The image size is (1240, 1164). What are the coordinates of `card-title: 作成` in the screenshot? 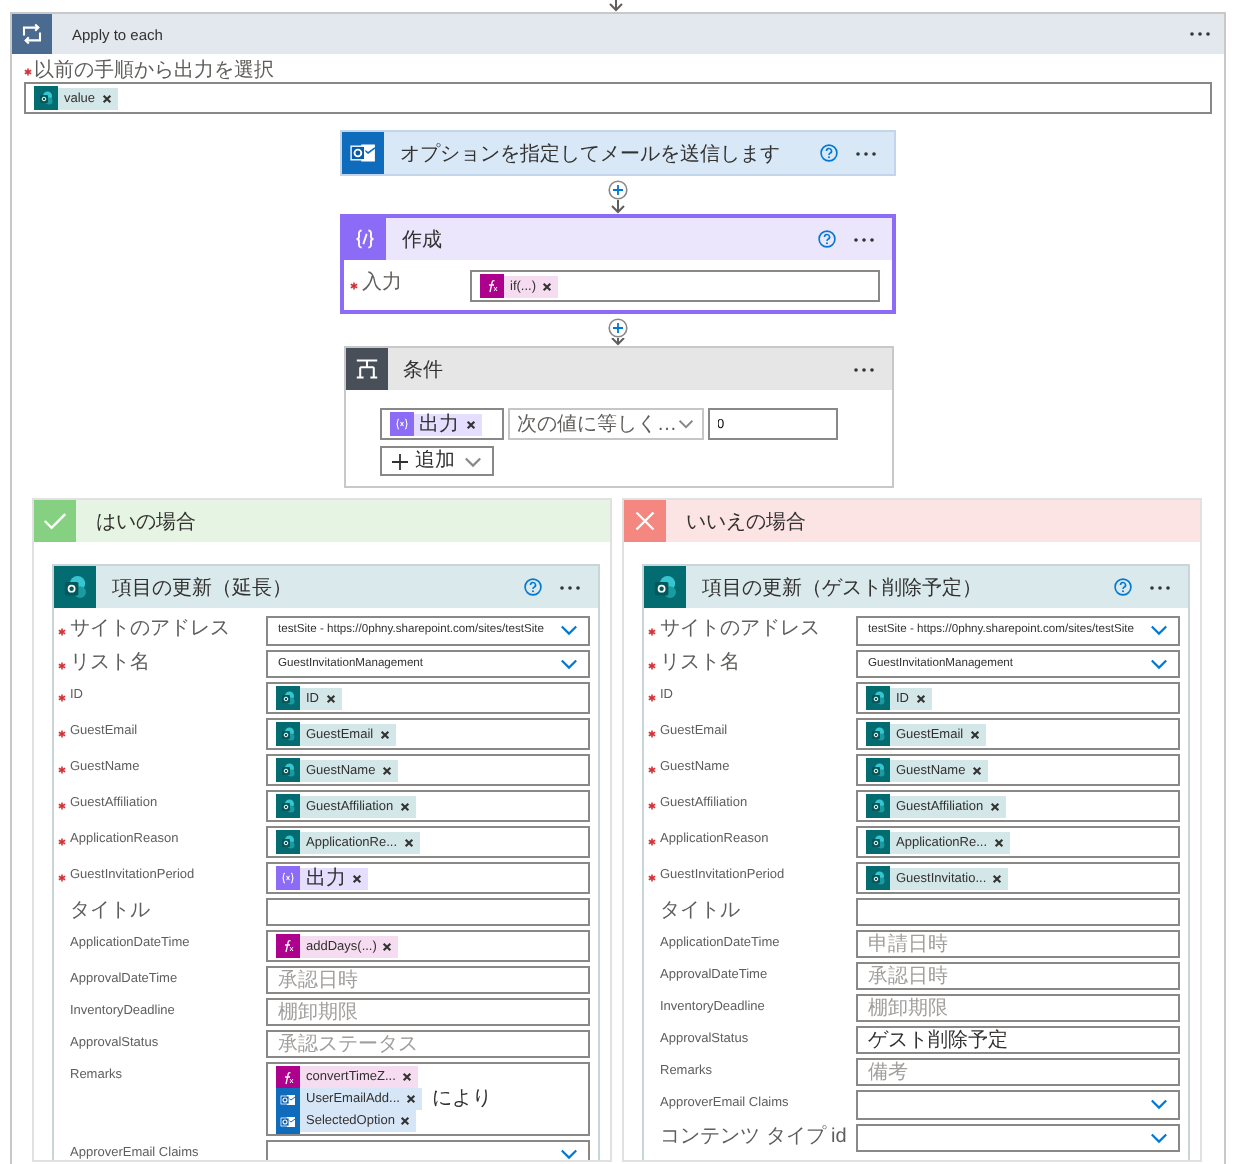 It's located at (423, 240).